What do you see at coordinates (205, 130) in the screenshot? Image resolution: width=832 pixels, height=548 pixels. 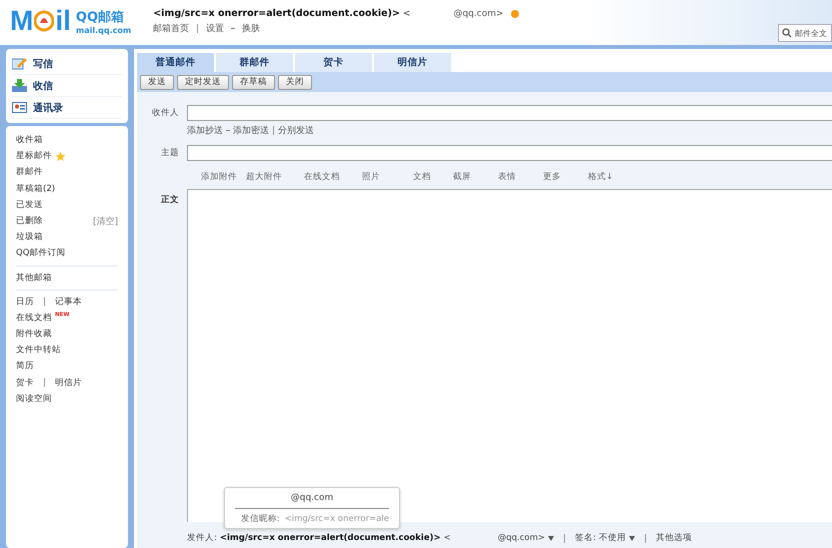 I see `recipient-option-link: 添加抄送` at bounding box center [205, 130].